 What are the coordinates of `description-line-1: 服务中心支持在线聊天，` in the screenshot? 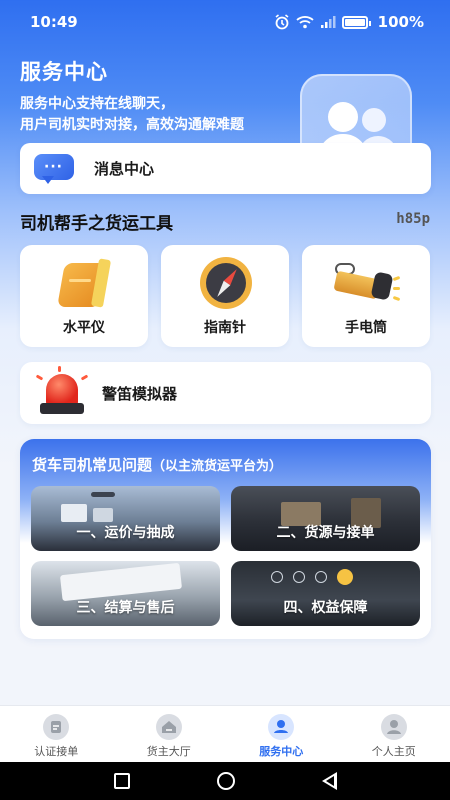 It's located at (97, 104).